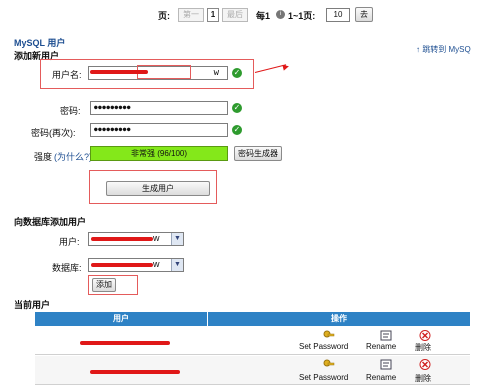  What do you see at coordinates (67, 75) in the screenshot?
I see `username-label: 用户名:` at bounding box center [67, 75].